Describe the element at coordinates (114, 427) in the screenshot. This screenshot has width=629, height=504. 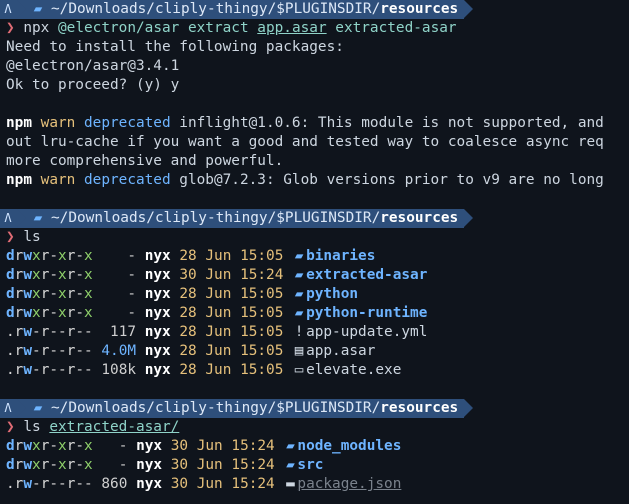
I see `command-arg-dir: extracted-asar/` at that location.